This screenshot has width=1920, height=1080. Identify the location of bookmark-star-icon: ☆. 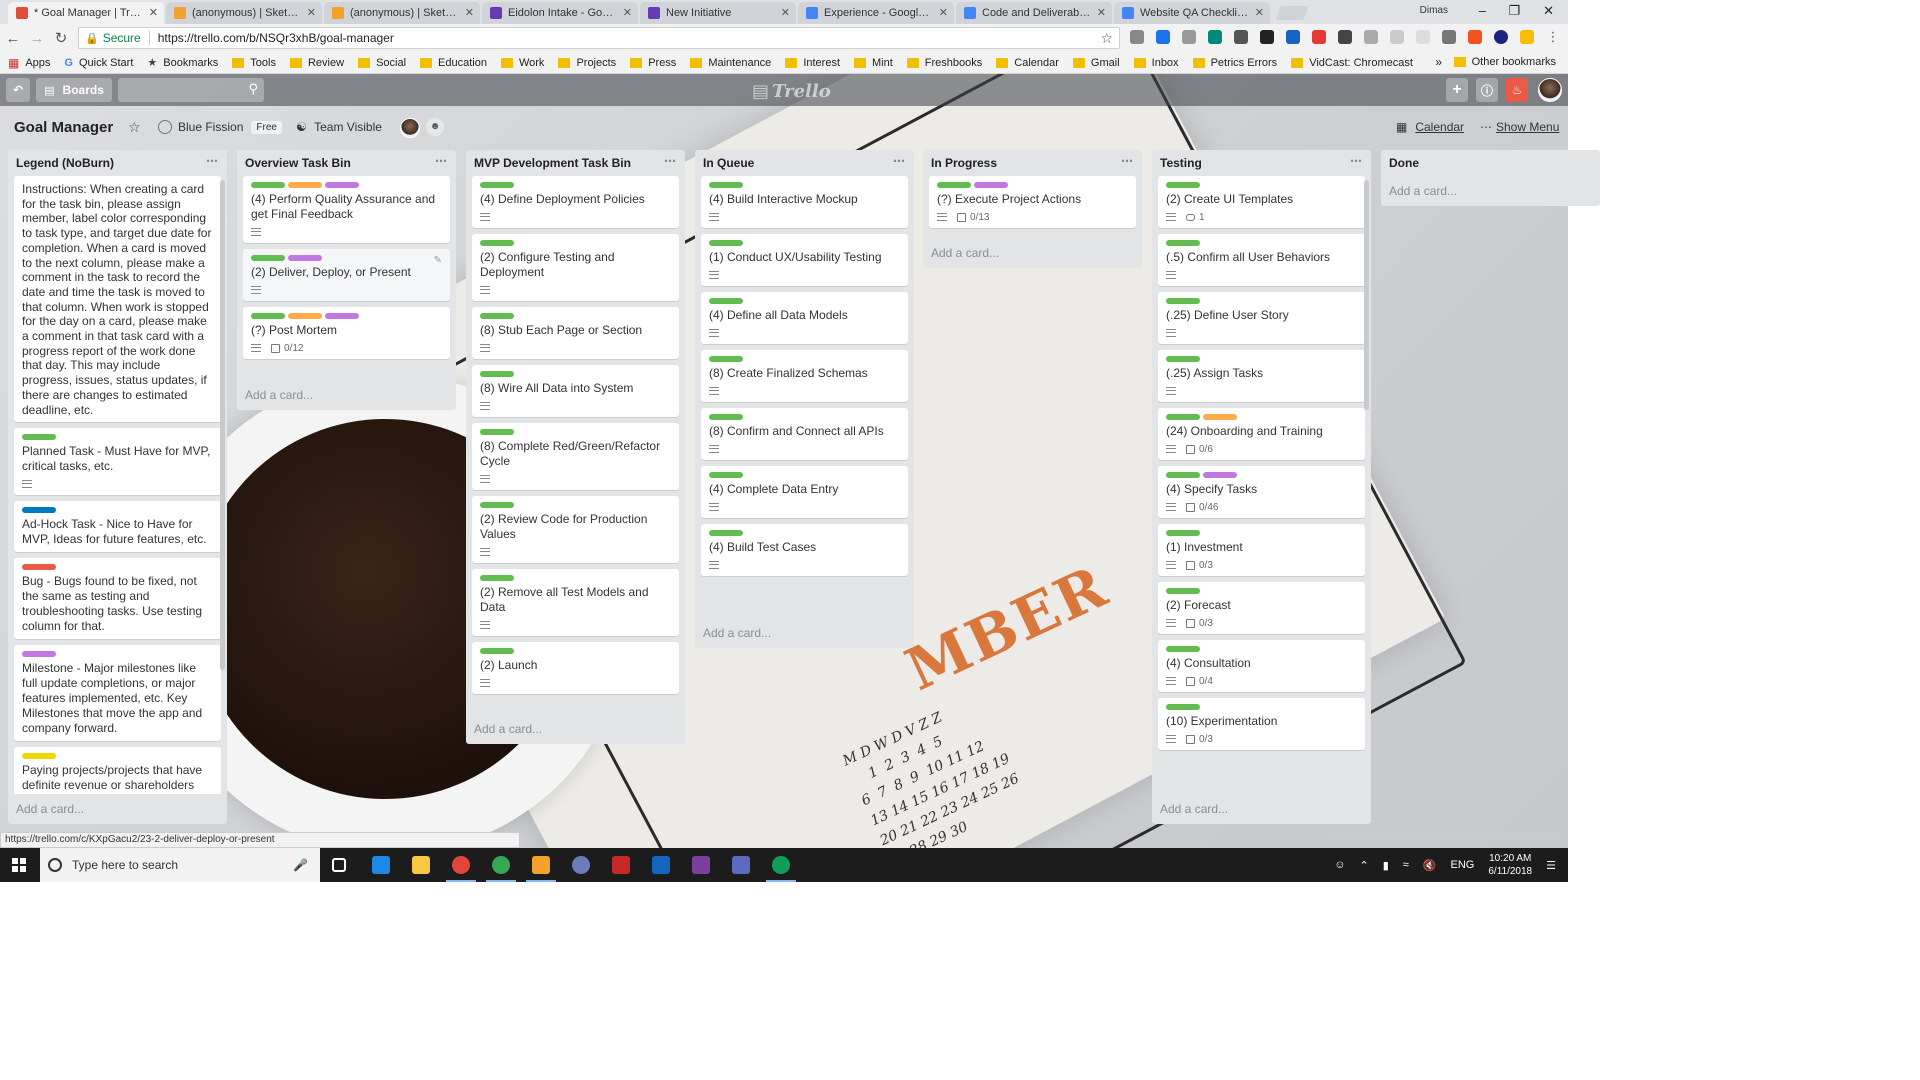
(1106, 38).